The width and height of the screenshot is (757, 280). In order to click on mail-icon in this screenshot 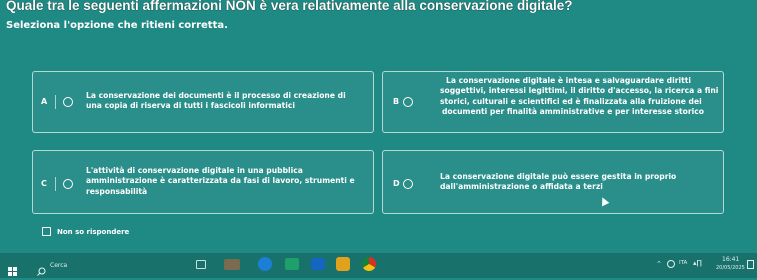, I will do `click(318, 264)`.